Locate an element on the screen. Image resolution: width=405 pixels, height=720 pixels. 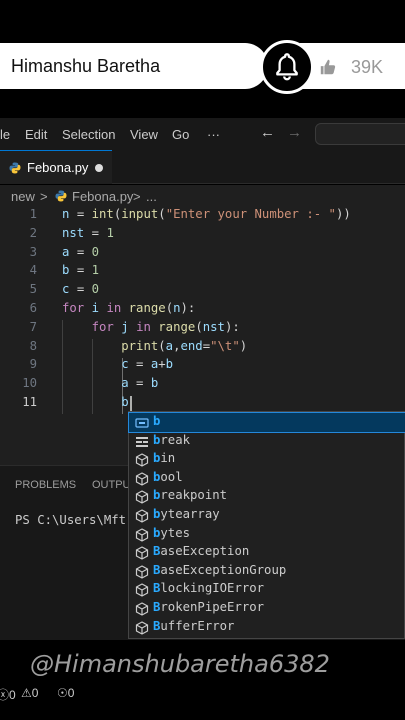
code-line: 10 a = b is located at coordinates (202, 385).